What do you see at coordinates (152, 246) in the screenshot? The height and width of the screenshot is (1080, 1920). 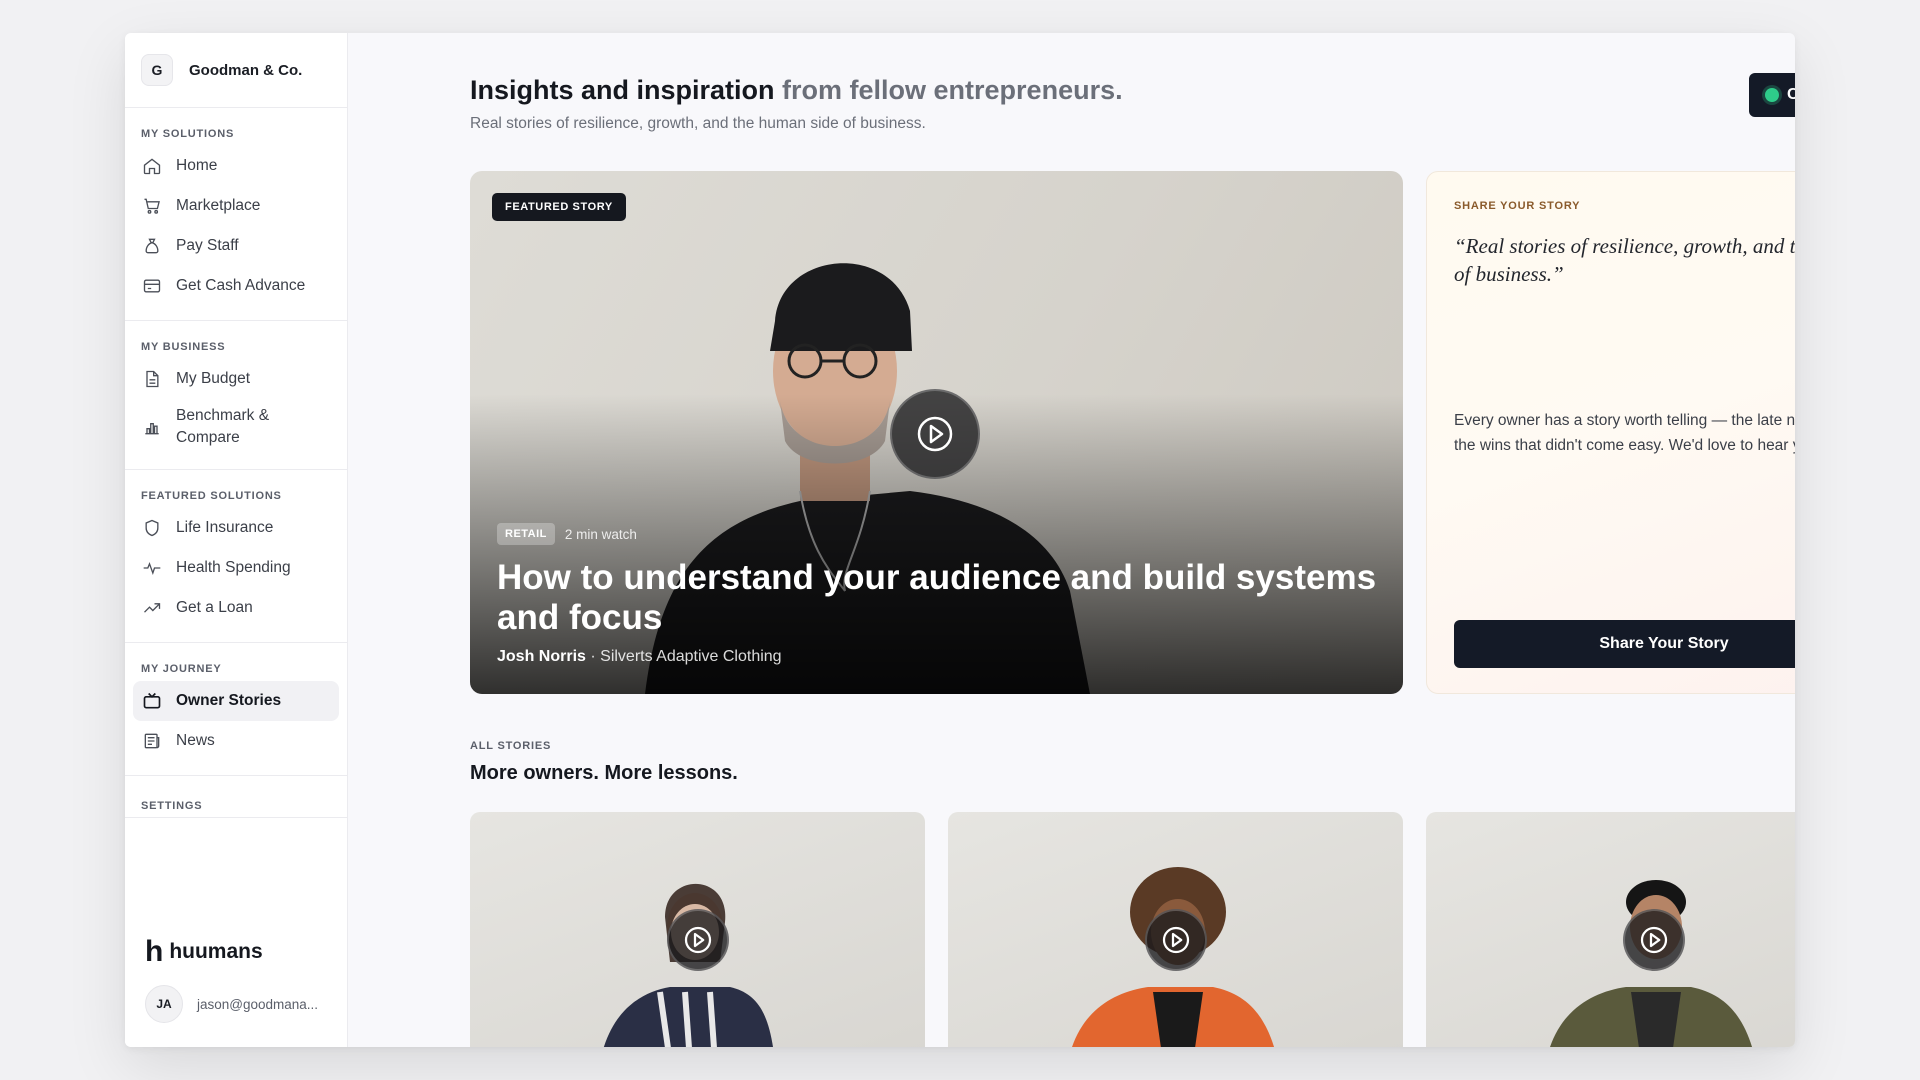 I see `money-bag-icon` at bounding box center [152, 246].